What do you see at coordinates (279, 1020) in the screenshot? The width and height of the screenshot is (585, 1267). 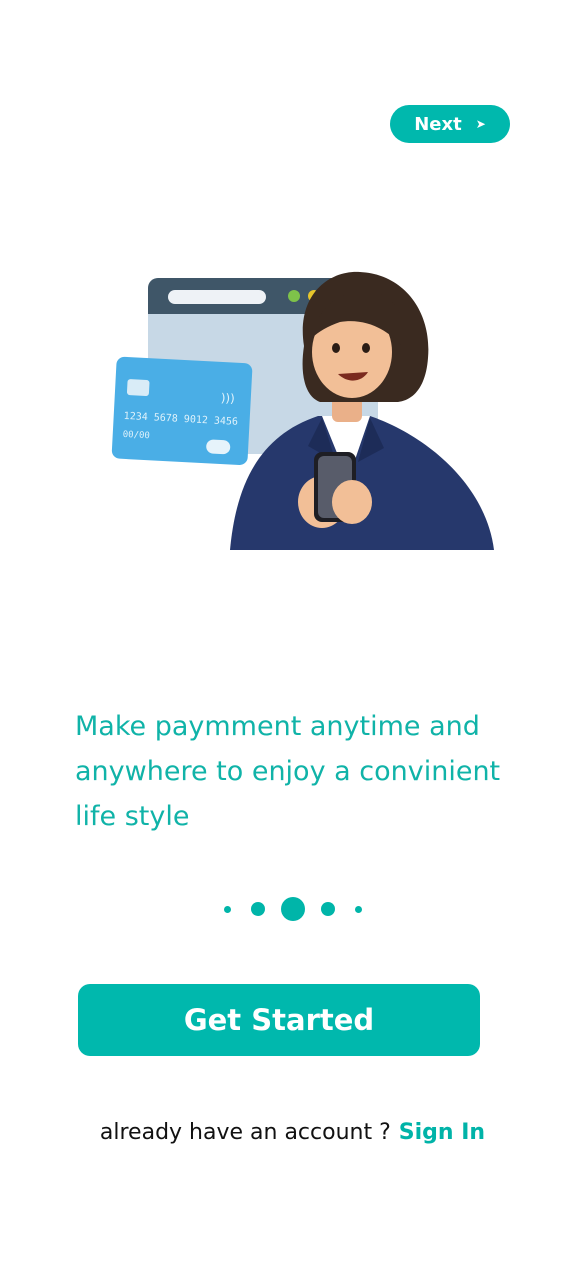 I see `get-started-button: Get Started` at bounding box center [279, 1020].